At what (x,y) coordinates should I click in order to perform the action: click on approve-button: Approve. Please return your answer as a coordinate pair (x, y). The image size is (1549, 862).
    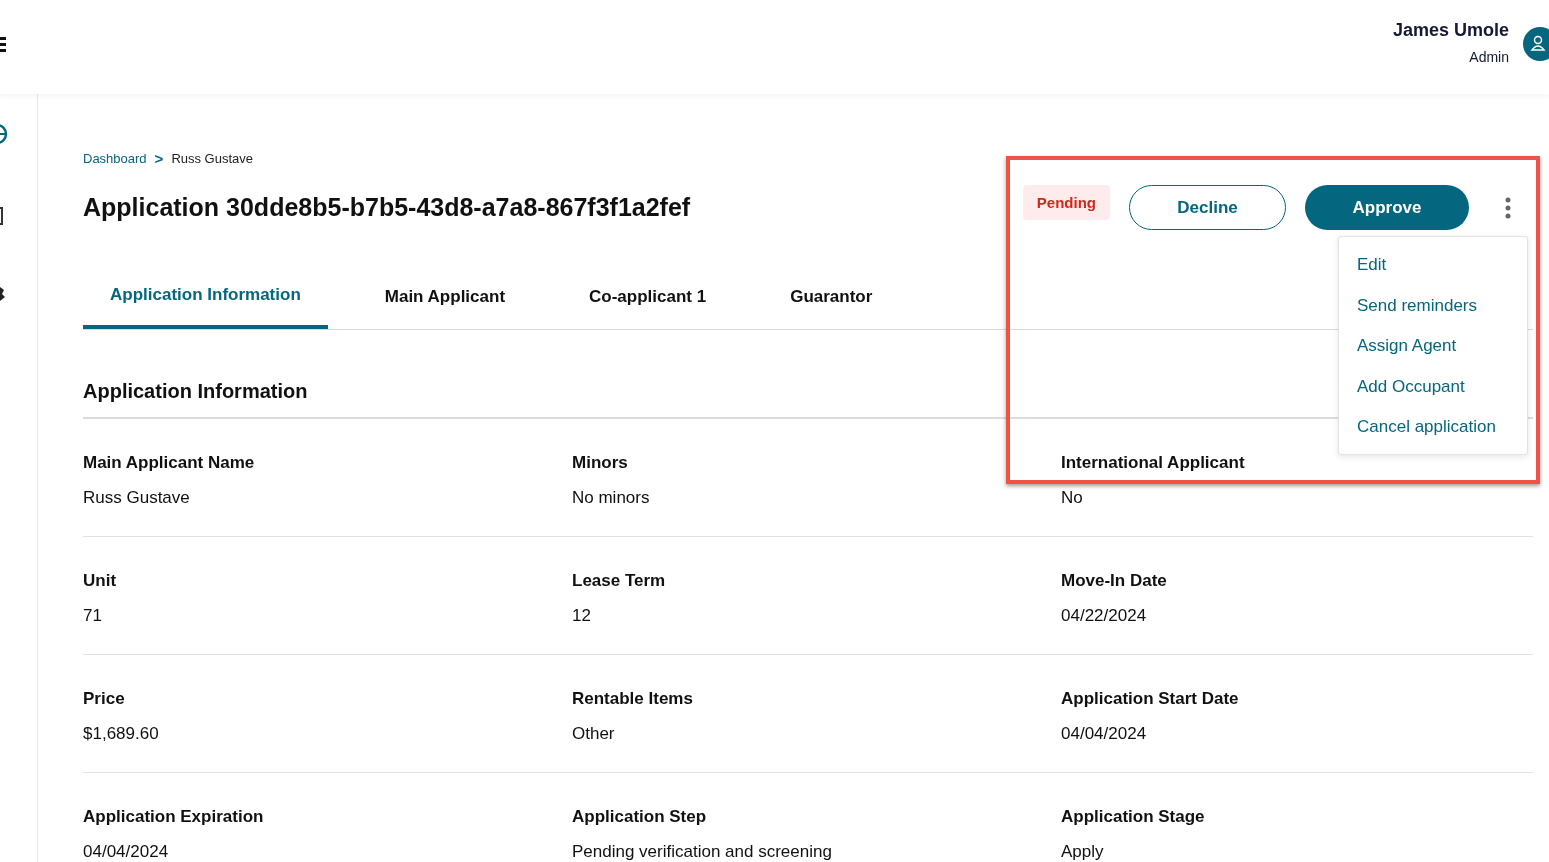
    Looking at the image, I should click on (1387, 207).